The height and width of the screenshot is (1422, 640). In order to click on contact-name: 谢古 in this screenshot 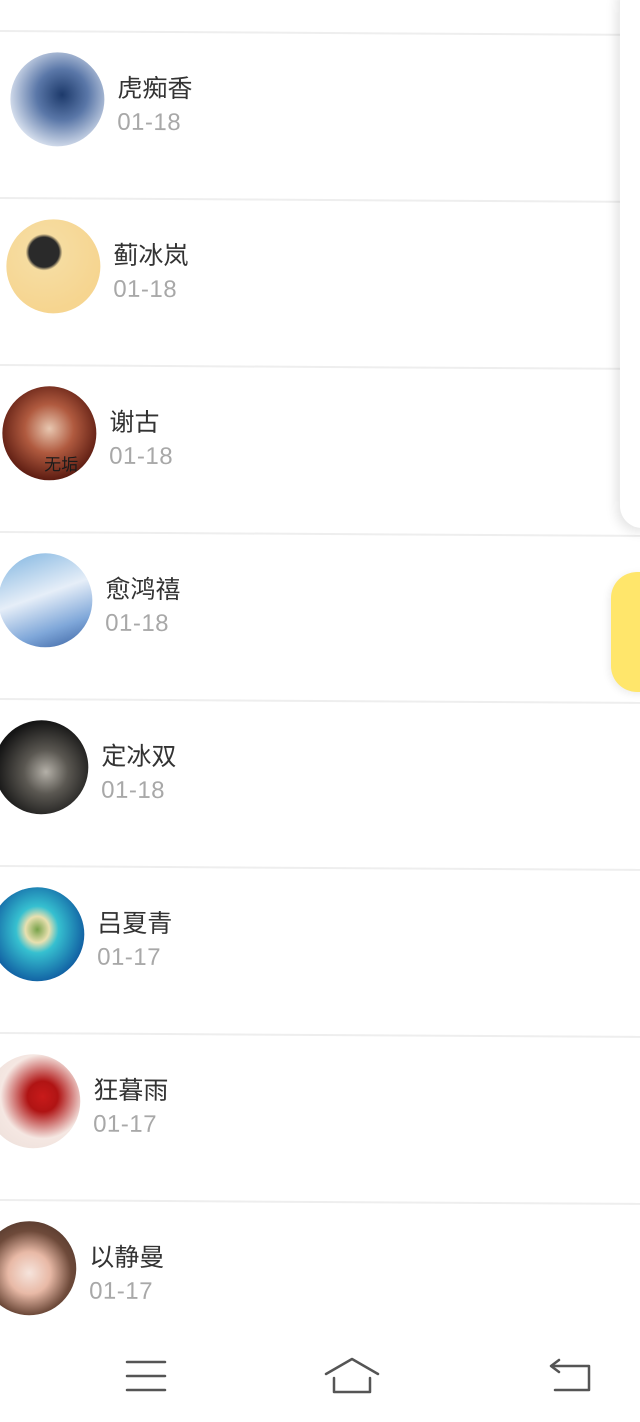, I will do `click(134, 422)`.